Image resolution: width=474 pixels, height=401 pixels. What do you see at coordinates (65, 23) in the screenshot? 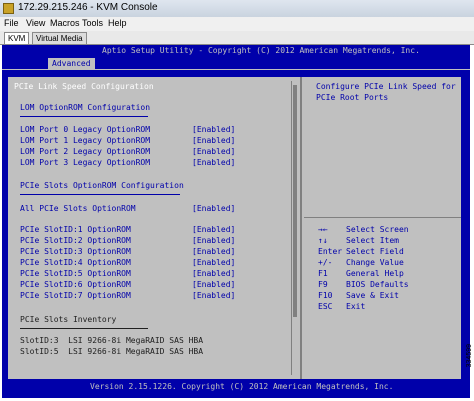
I see `menu-macros: Macros` at bounding box center [65, 23].